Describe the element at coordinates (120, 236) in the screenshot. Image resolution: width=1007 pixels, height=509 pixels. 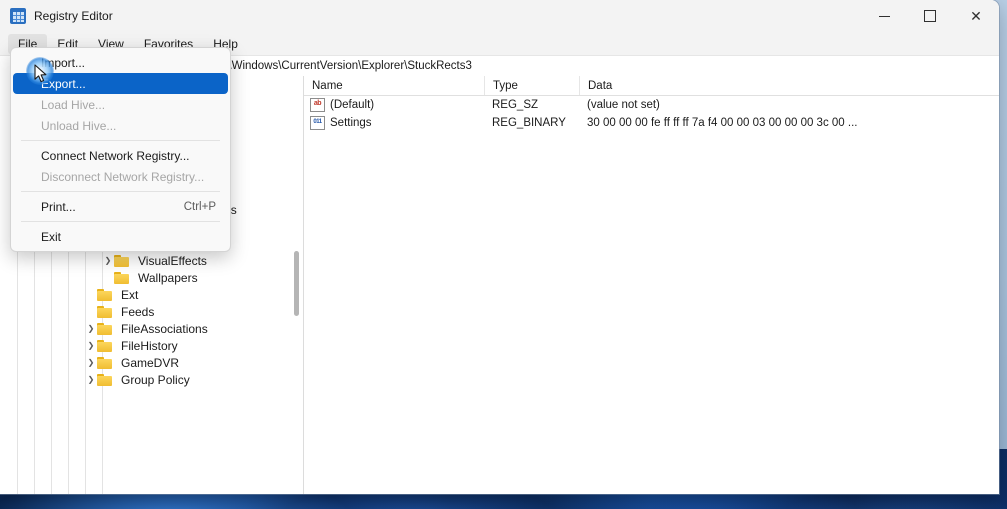
I see `menu-item-exit: Exit` at that location.